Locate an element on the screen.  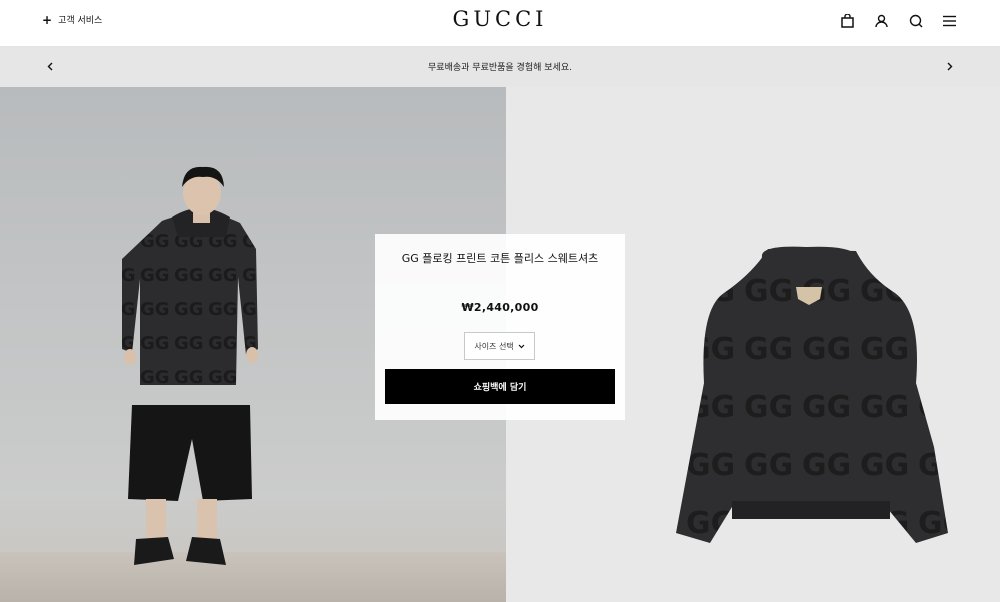
chevron-down-icon is located at coordinates (521, 346).